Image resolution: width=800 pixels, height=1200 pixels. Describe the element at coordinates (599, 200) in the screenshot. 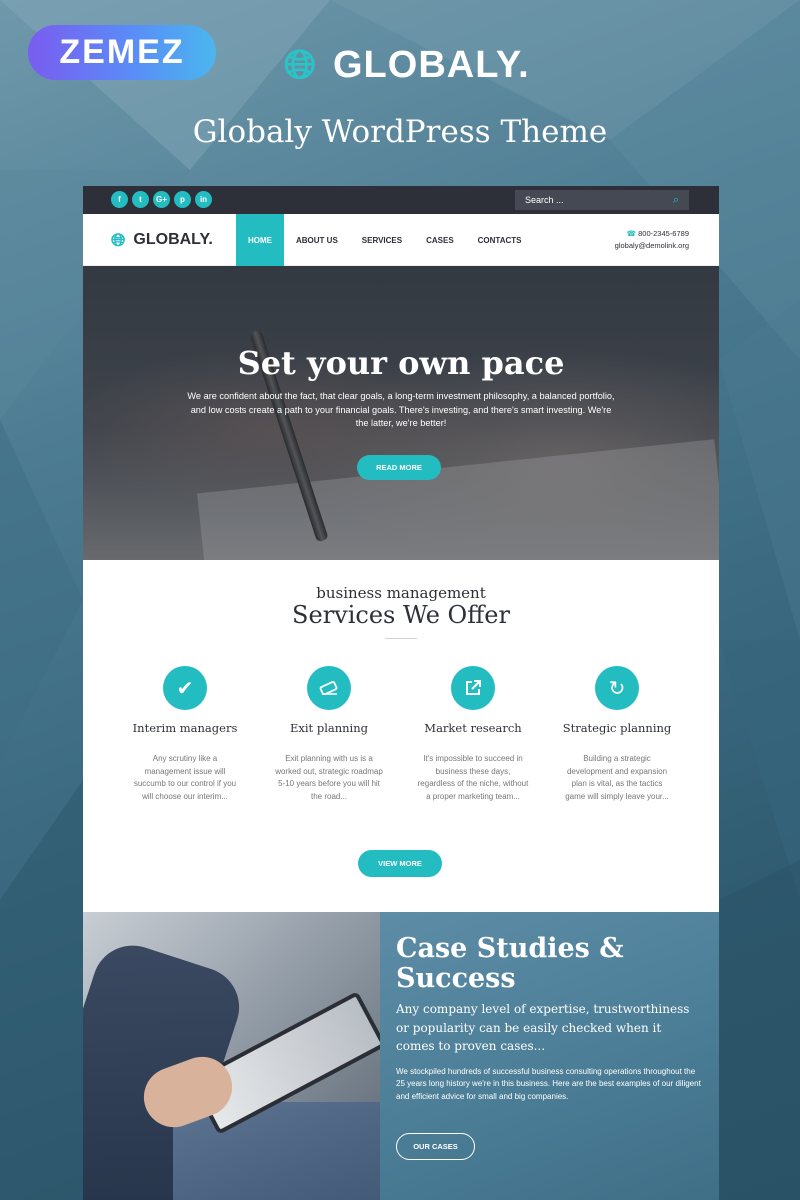

I see `search-input` at that location.